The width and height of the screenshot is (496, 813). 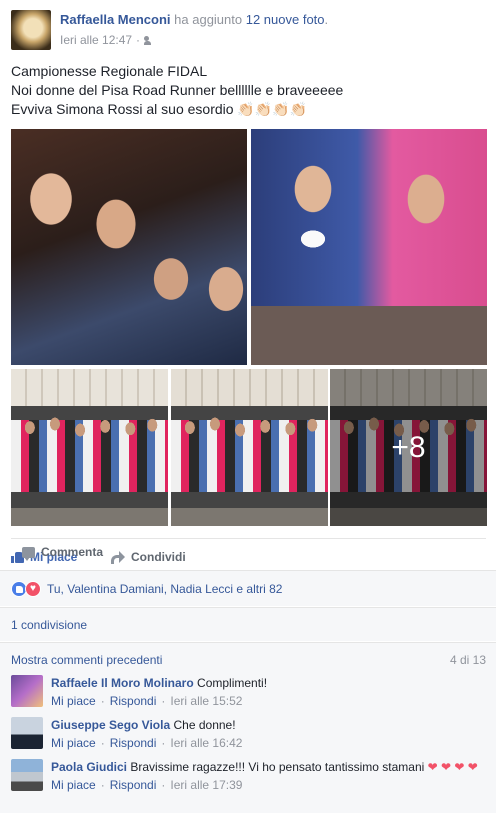 What do you see at coordinates (204, 725) in the screenshot?
I see `comment-text: Che donne!` at bounding box center [204, 725].